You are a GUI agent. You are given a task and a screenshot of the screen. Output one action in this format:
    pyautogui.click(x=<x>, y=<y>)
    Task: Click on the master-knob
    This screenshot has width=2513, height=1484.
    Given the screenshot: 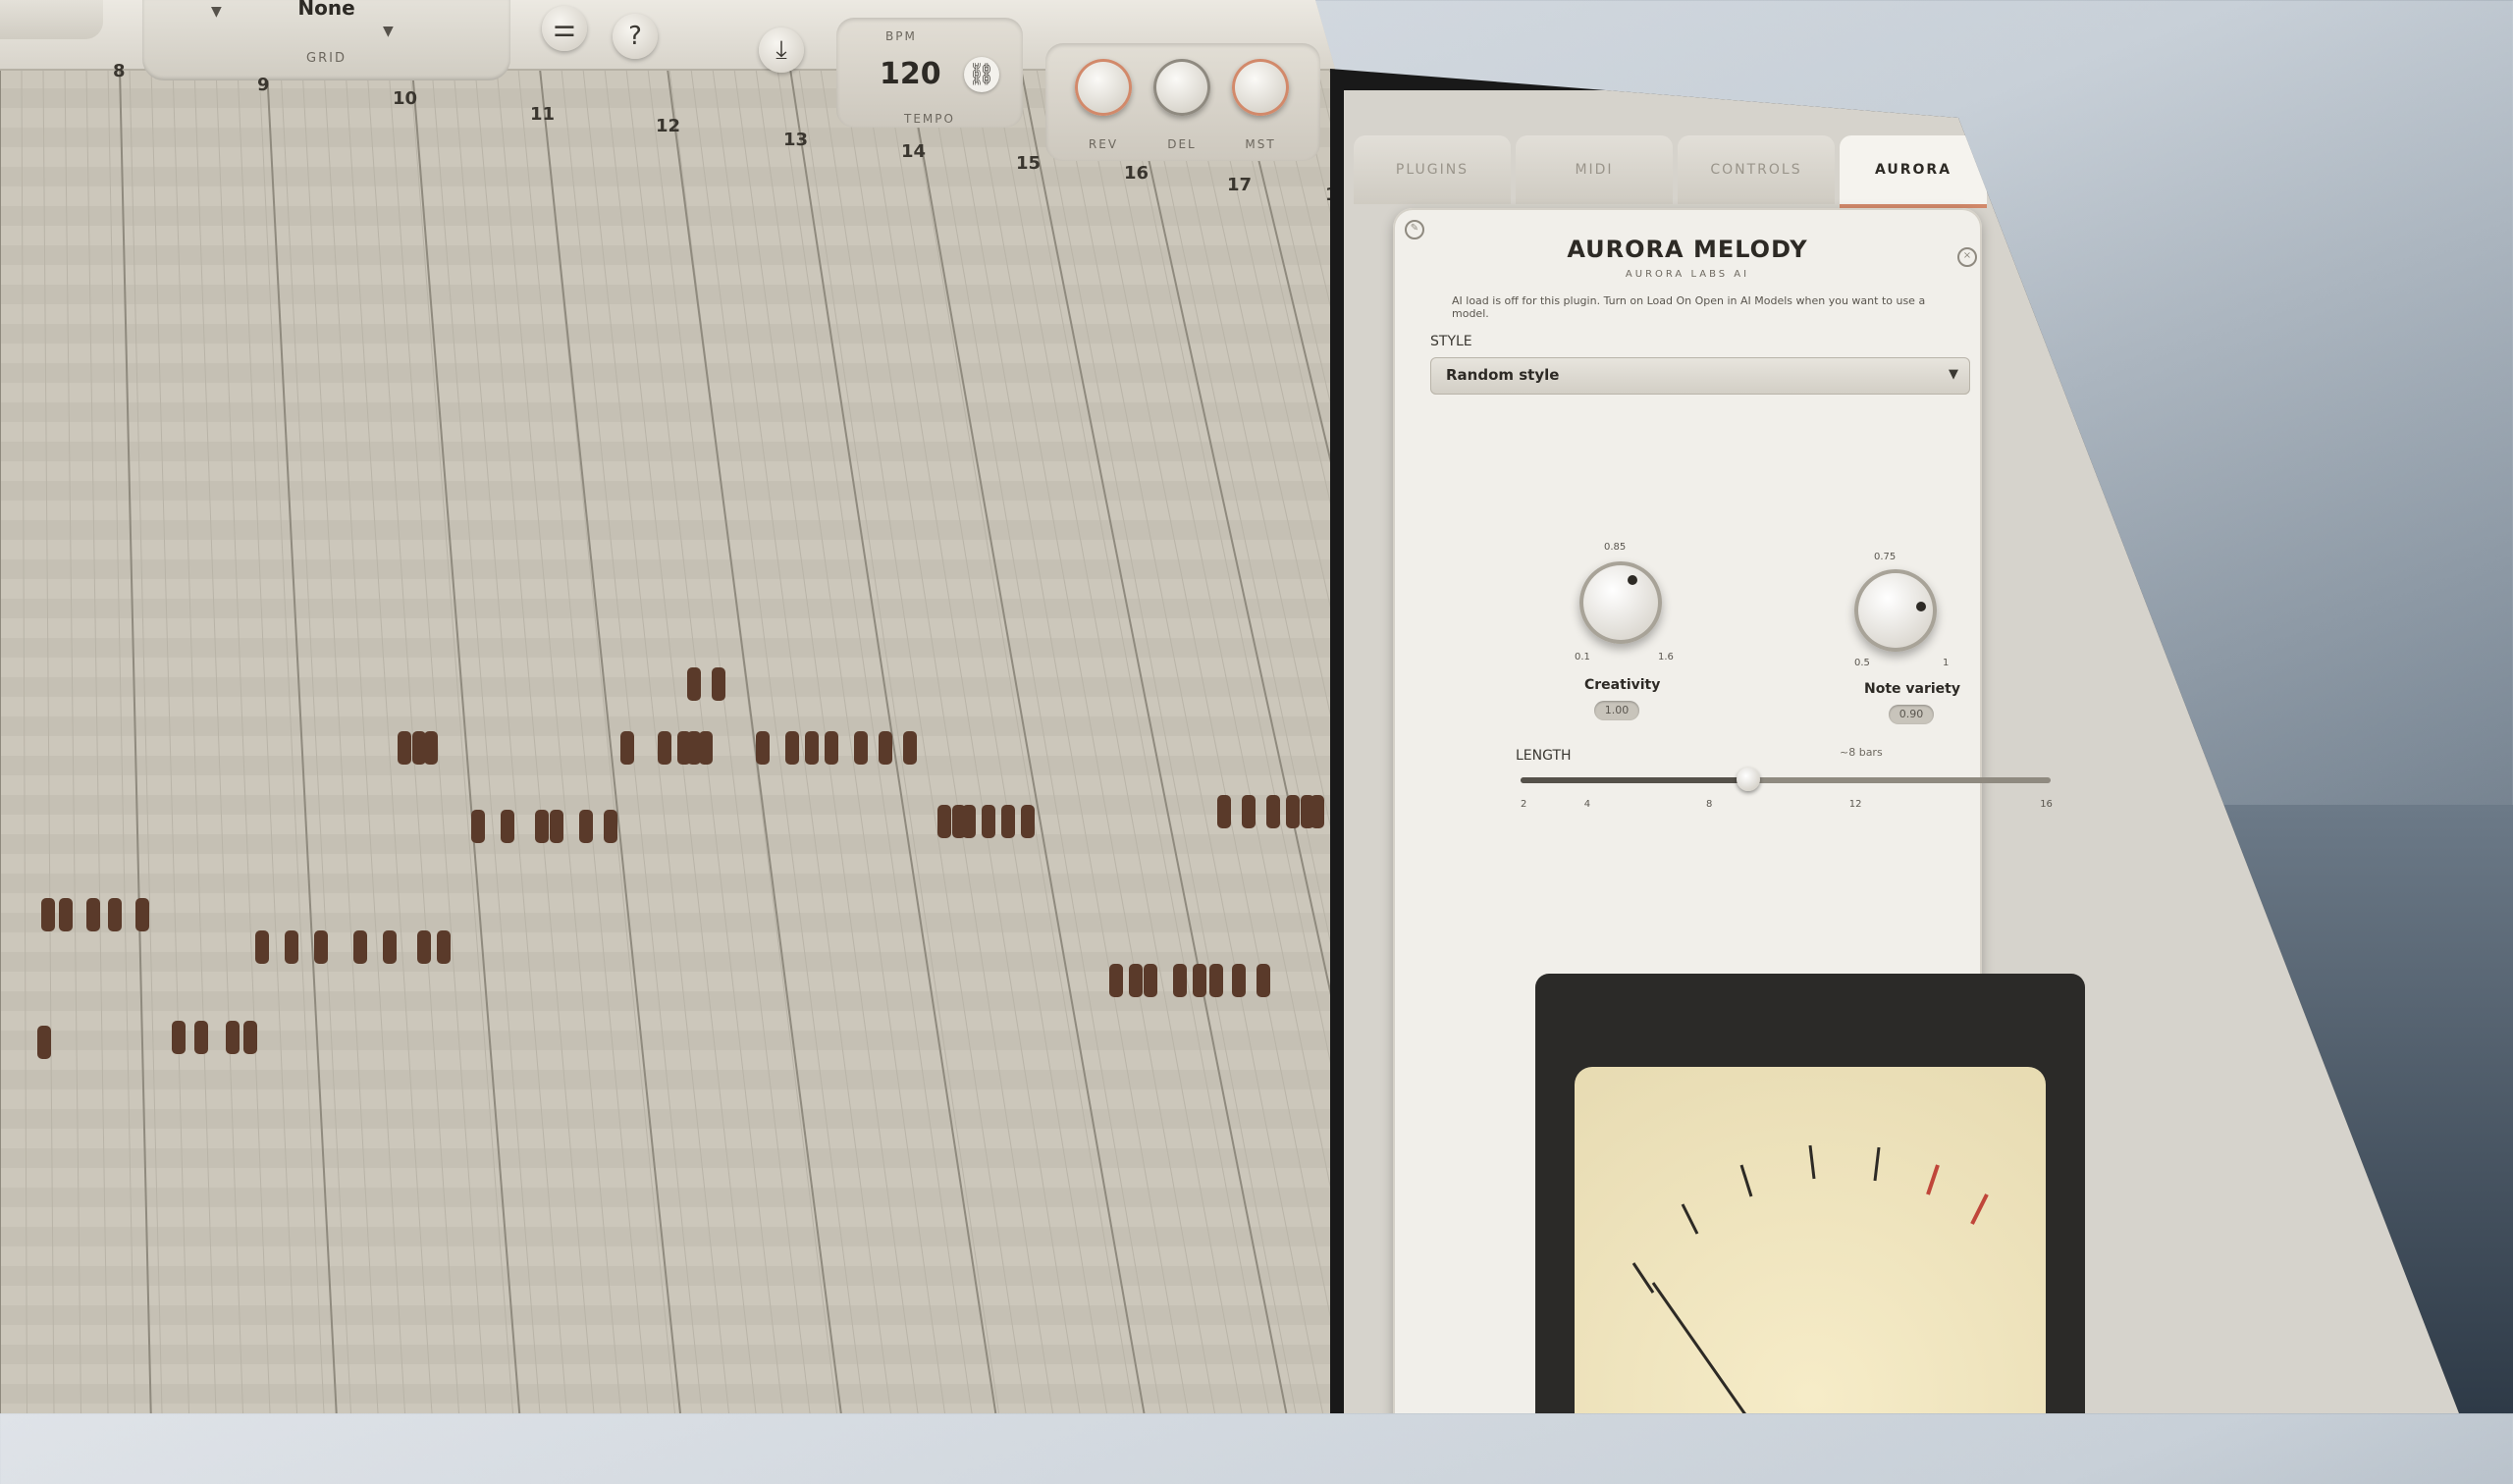 What is the action you would take?
    pyautogui.click(x=1260, y=87)
    